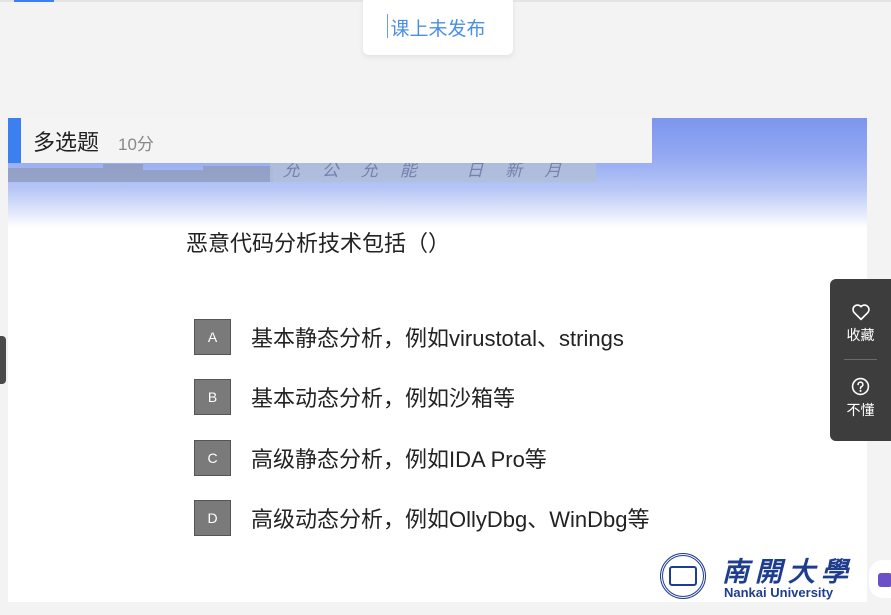 The width and height of the screenshot is (891, 615). What do you see at coordinates (779, 592) in the screenshot?
I see `logo-english-name: Nankai University` at bounding box center [779, 592].